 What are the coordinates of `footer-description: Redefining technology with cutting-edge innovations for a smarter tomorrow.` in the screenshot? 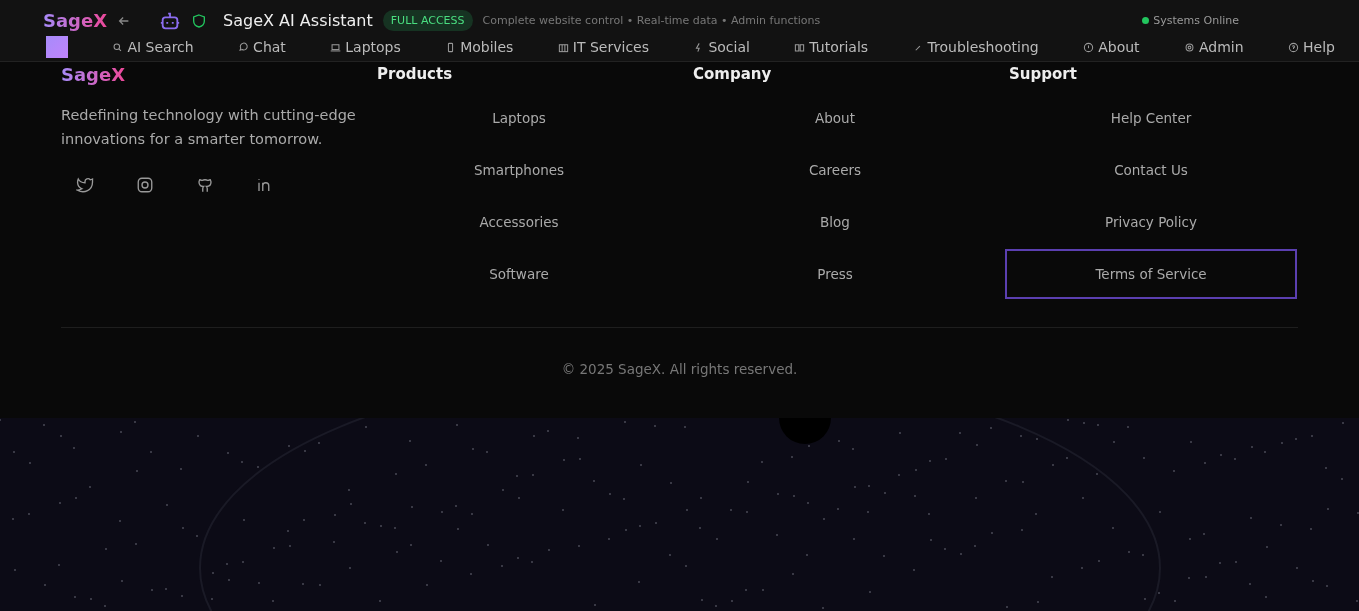 It's located at (209, 127).